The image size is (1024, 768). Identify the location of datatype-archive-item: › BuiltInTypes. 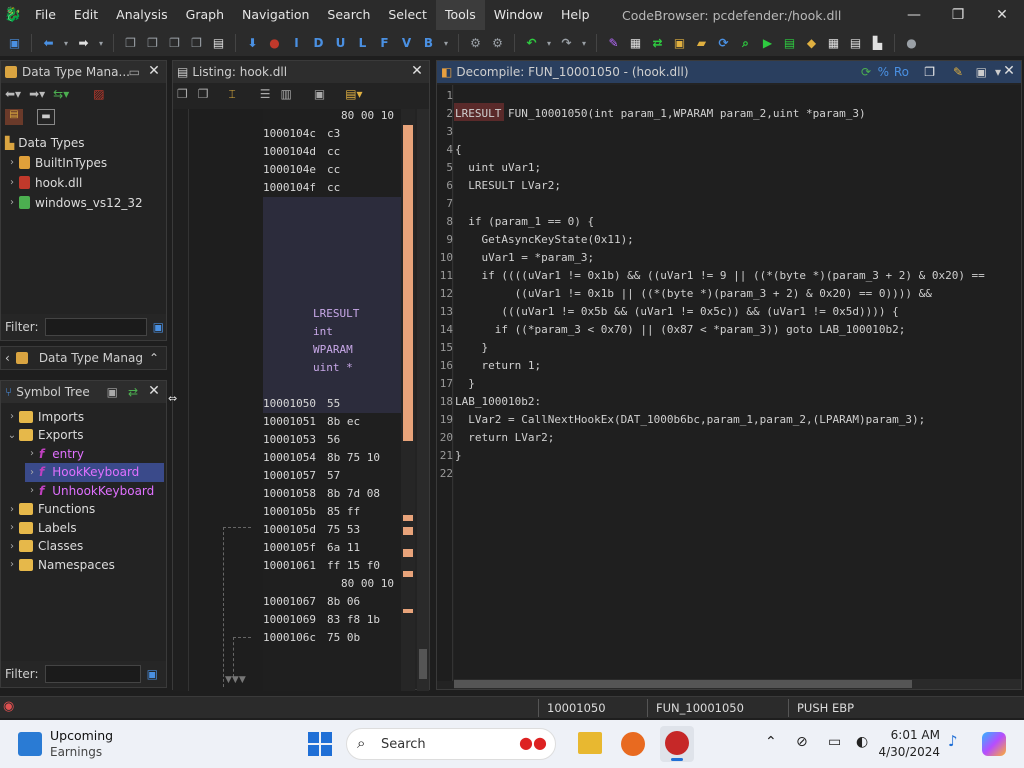
(56, 162).